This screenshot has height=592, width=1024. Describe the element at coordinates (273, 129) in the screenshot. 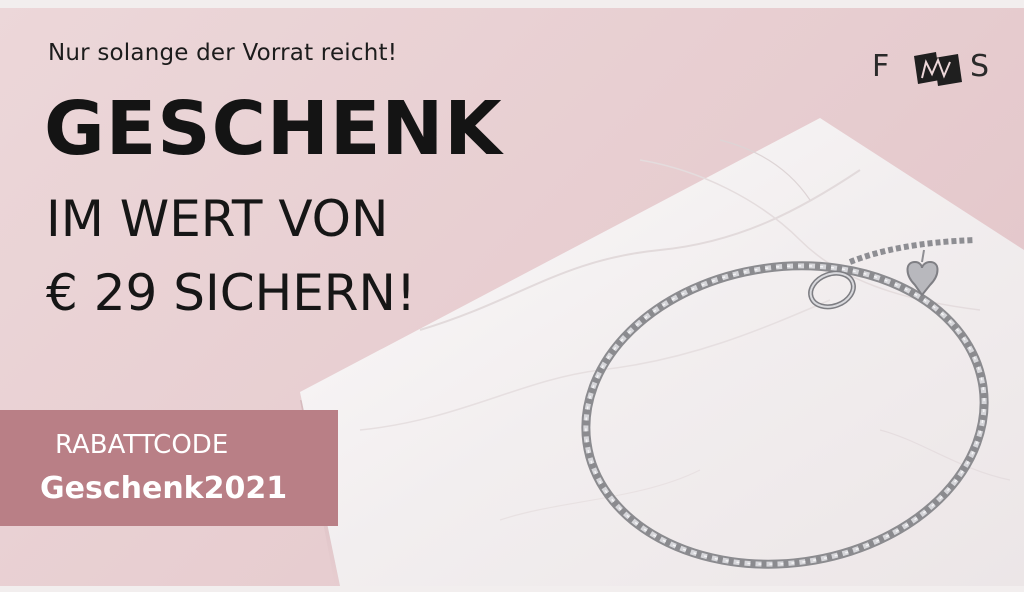

I see `promo-headline: GESCHENK` at that location.